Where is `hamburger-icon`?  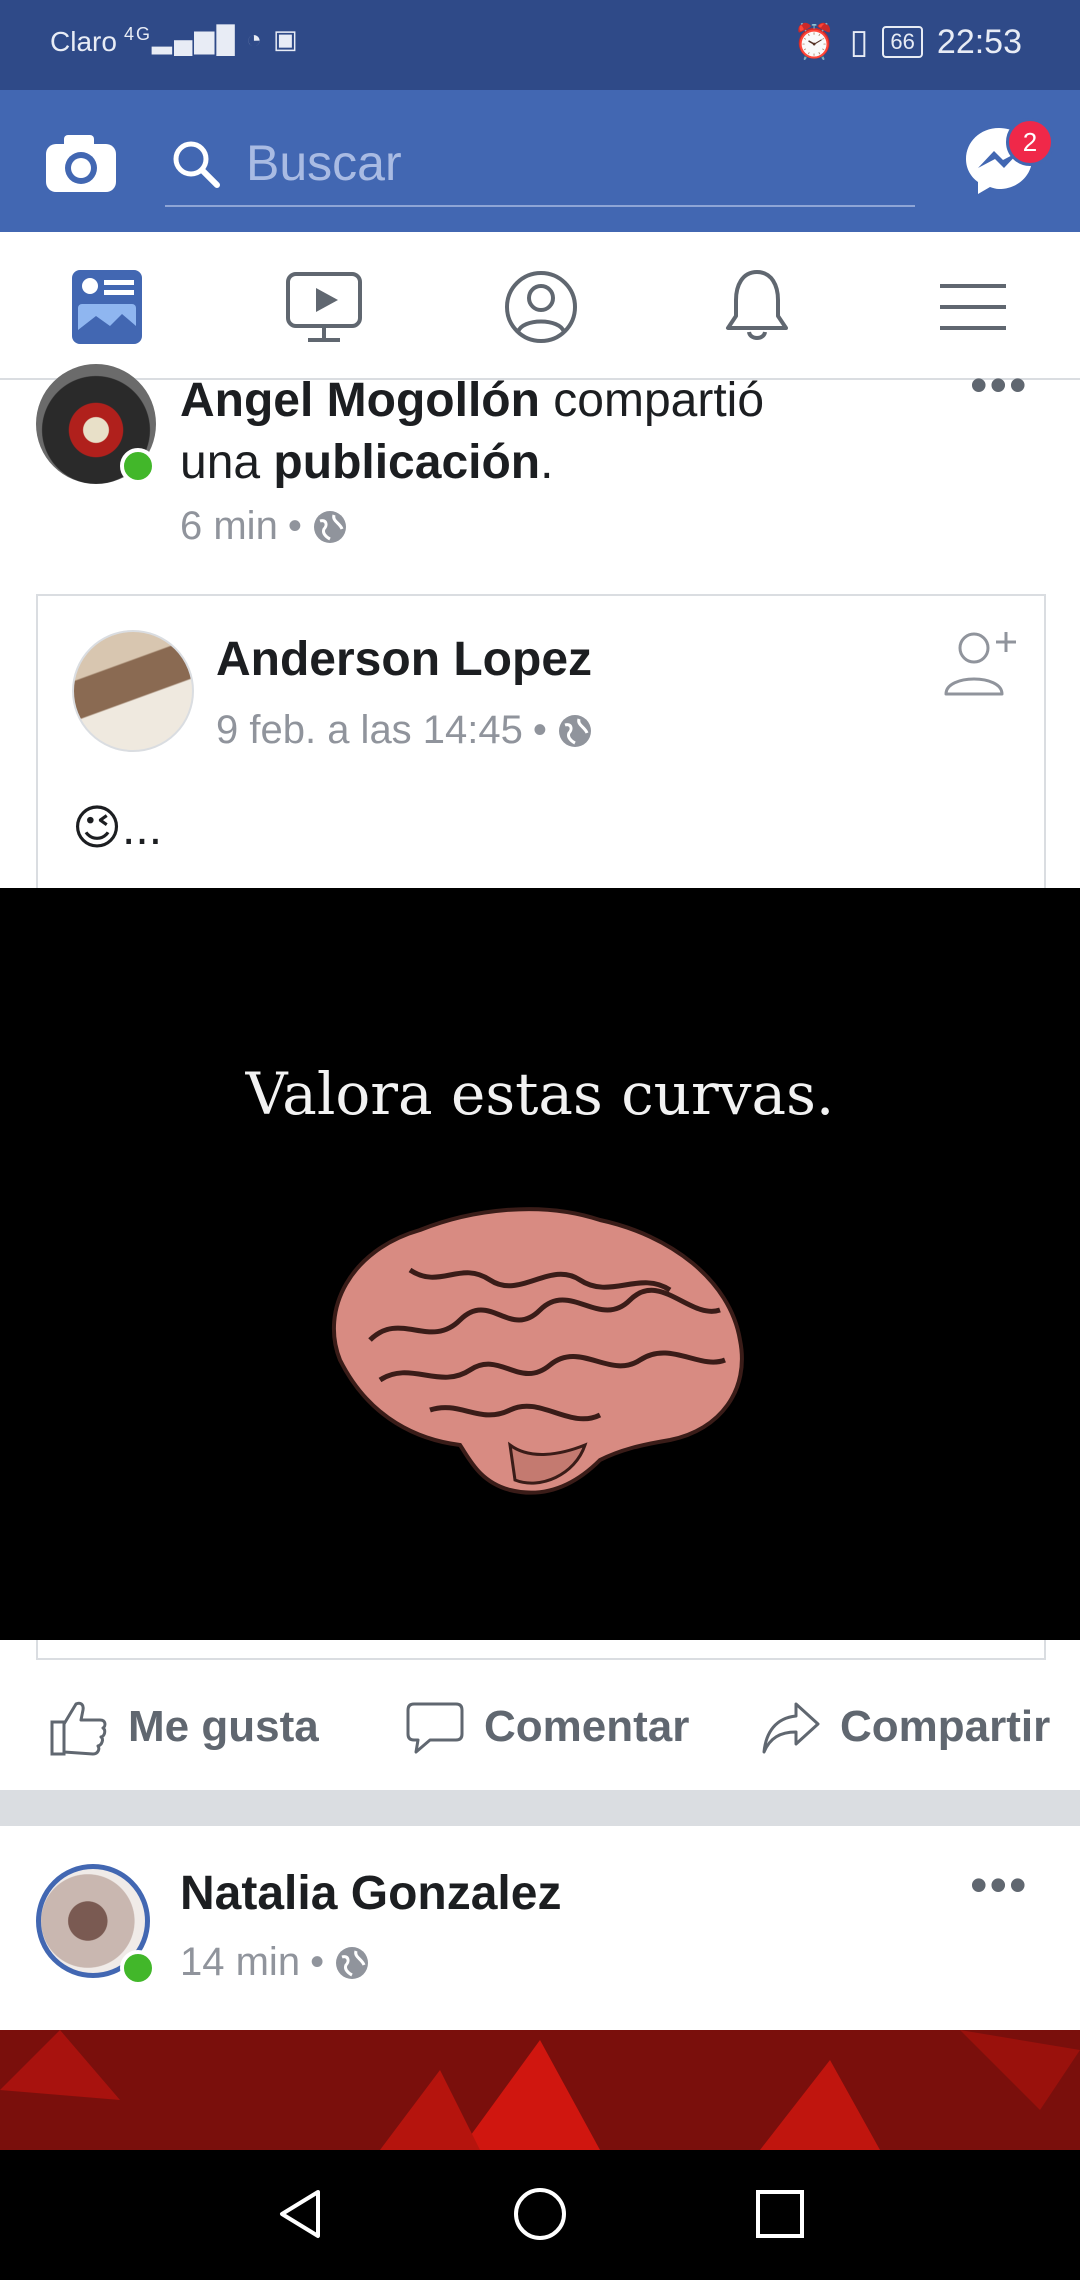 hamburger-icon is located at coordinates (973, 307).